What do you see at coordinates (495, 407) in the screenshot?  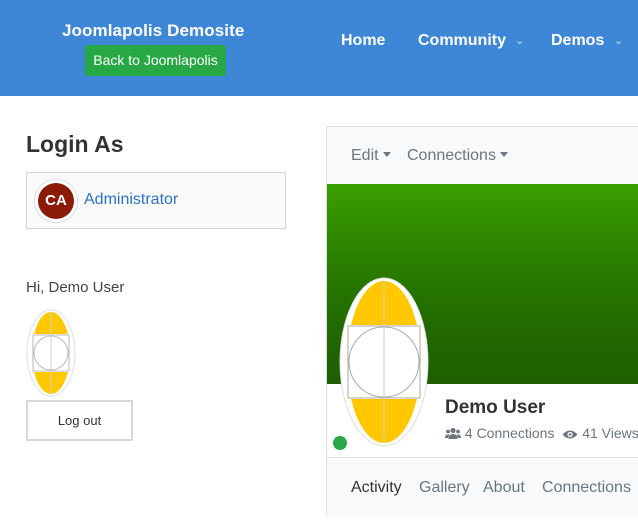 I see `profile-name: Demo User` at bounding box center [495, 407].